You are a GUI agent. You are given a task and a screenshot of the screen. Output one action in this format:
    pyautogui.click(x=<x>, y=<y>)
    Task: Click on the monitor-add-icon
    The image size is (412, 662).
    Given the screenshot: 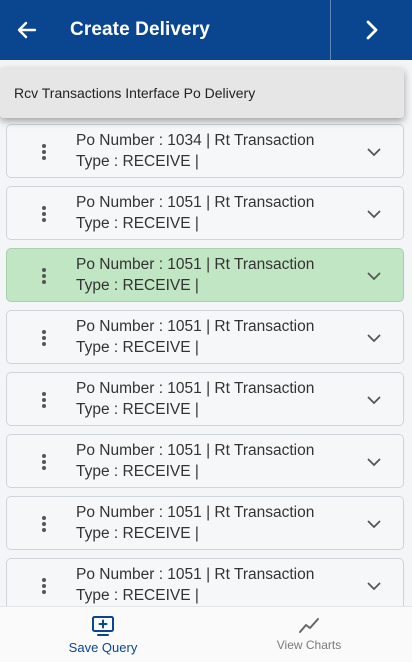 What is the action you would take?
    pyautogui.click(x=103, y=625)
    